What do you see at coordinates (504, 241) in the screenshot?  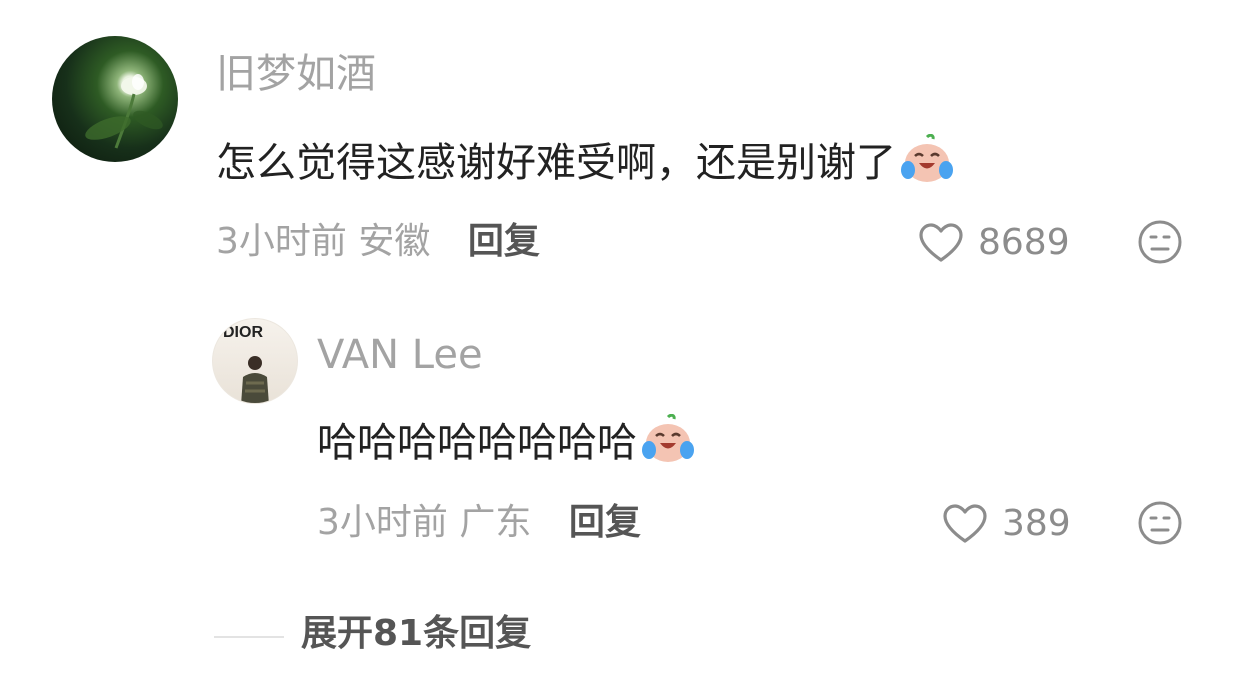 I see `reply-button: 回复` at bounding box center [504, 241].